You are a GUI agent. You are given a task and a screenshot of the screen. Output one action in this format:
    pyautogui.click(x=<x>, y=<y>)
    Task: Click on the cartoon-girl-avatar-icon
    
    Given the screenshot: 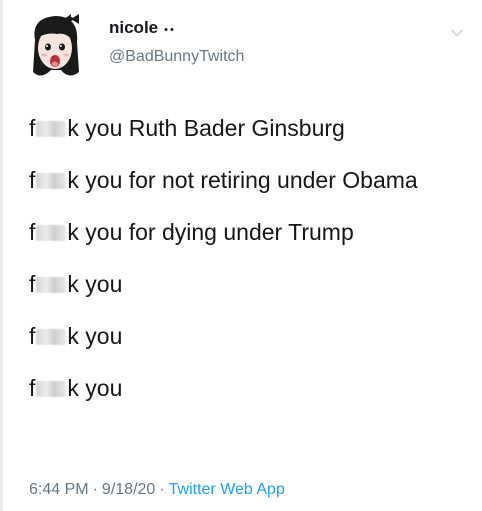 What is the action you would take?
    pyautogui.click(x=56, y=45)
    